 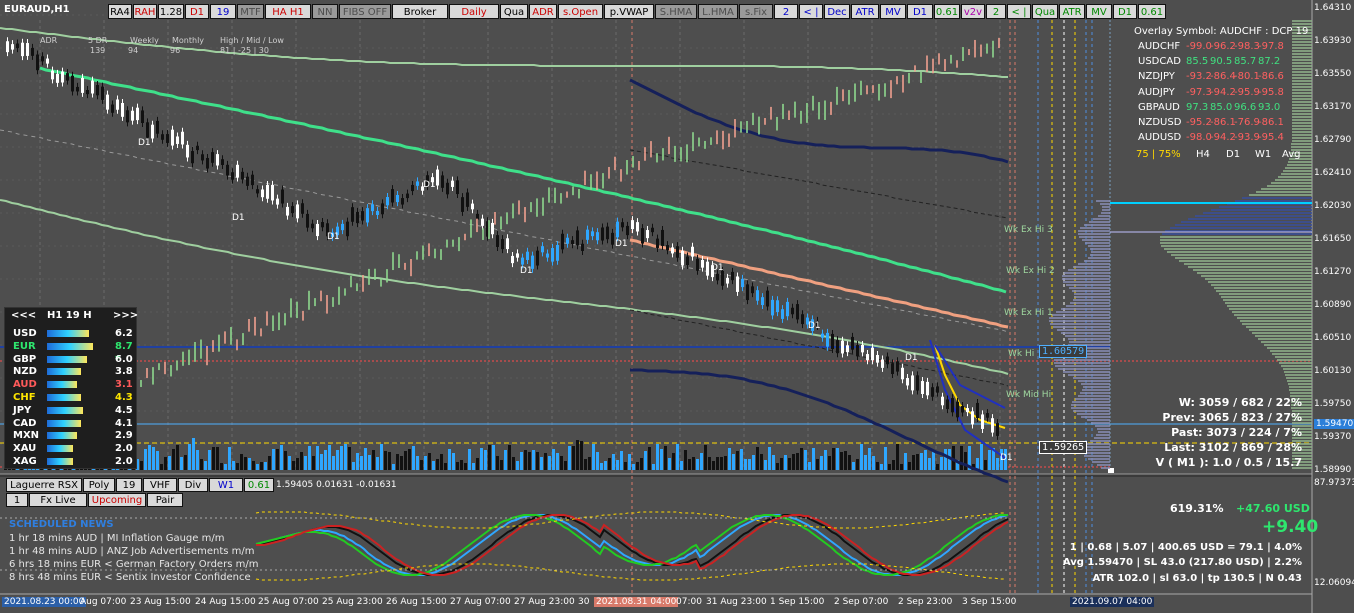 I want to click on toolbar-button-nn: NN, so click(x=325, y=11).